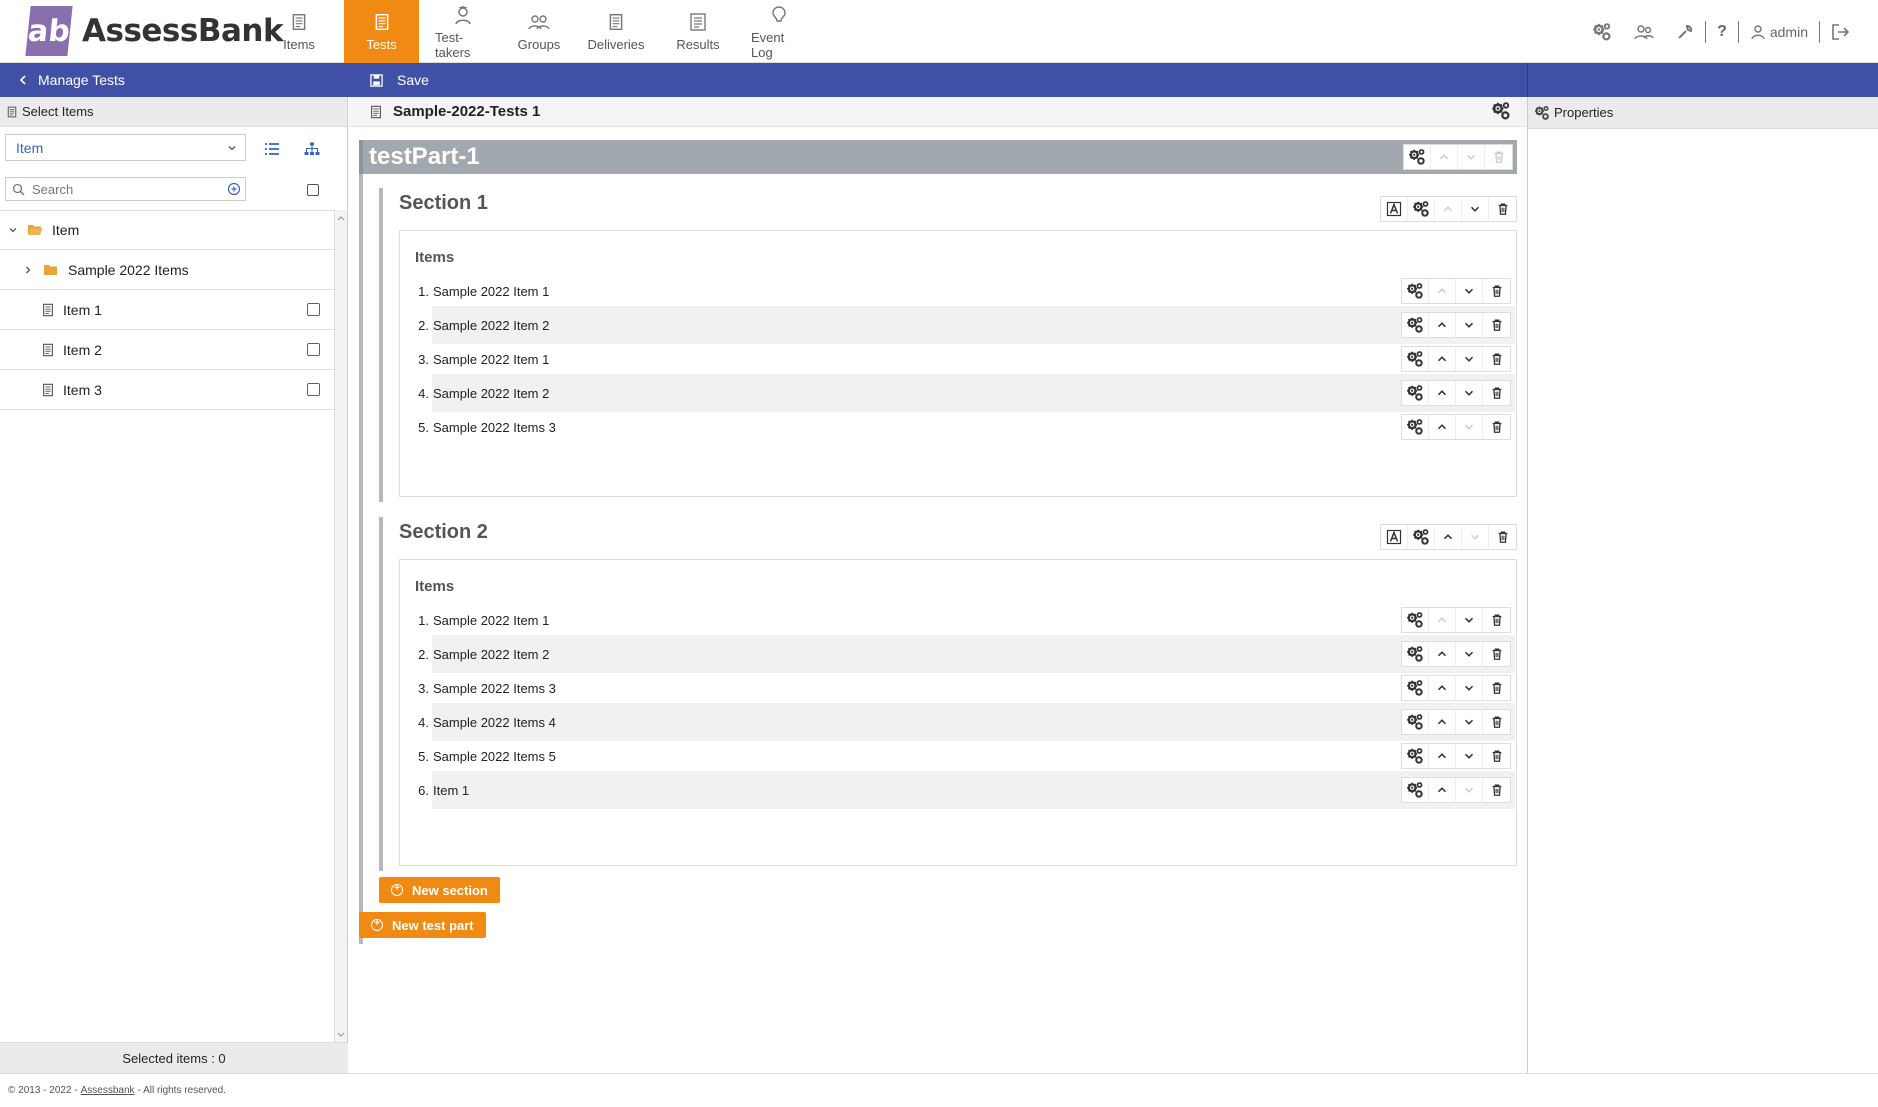  Describe the element at coordinates (698, 31) in the screenshot. I see `nav-results: Results` at that location.